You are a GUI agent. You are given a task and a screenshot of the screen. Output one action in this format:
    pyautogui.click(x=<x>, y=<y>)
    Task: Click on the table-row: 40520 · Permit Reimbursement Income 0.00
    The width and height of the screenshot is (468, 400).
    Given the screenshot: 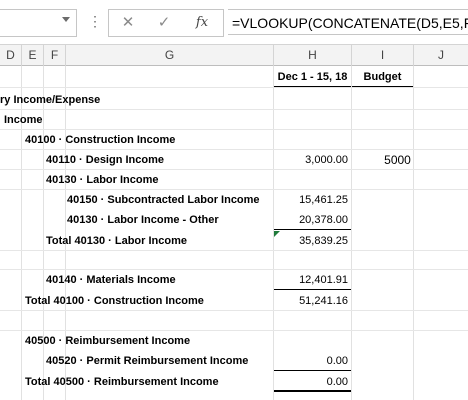 What is the action you would take?
    pyautogui.click(x=234, y=361)
    